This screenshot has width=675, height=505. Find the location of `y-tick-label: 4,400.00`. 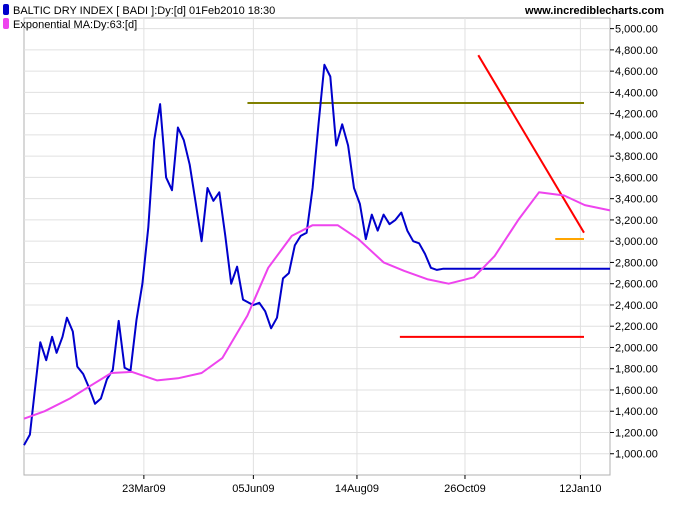

y-tick-label: 4,400.00 is located at coordinates (636, 93).